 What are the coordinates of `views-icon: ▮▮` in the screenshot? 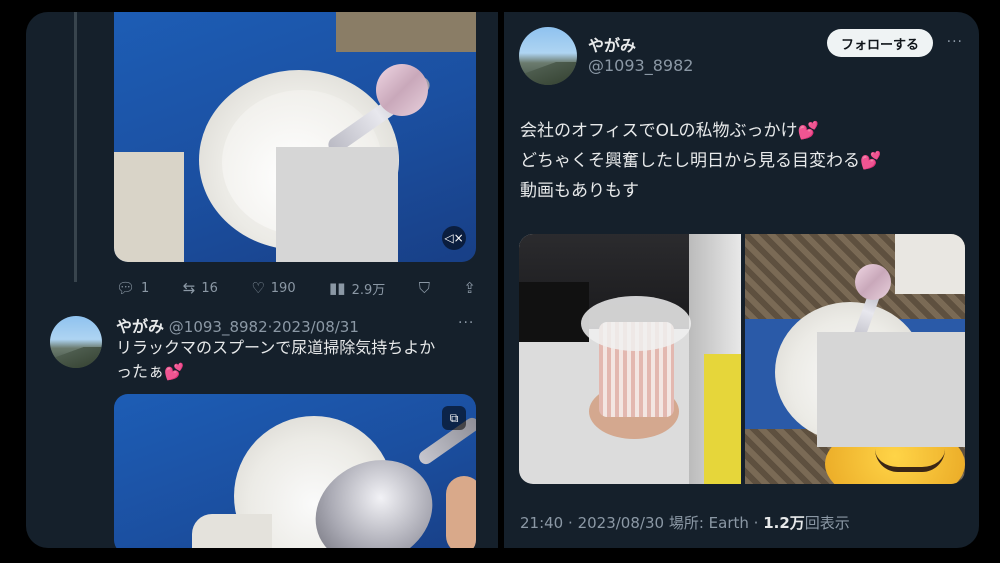 It's located at (337, 288).